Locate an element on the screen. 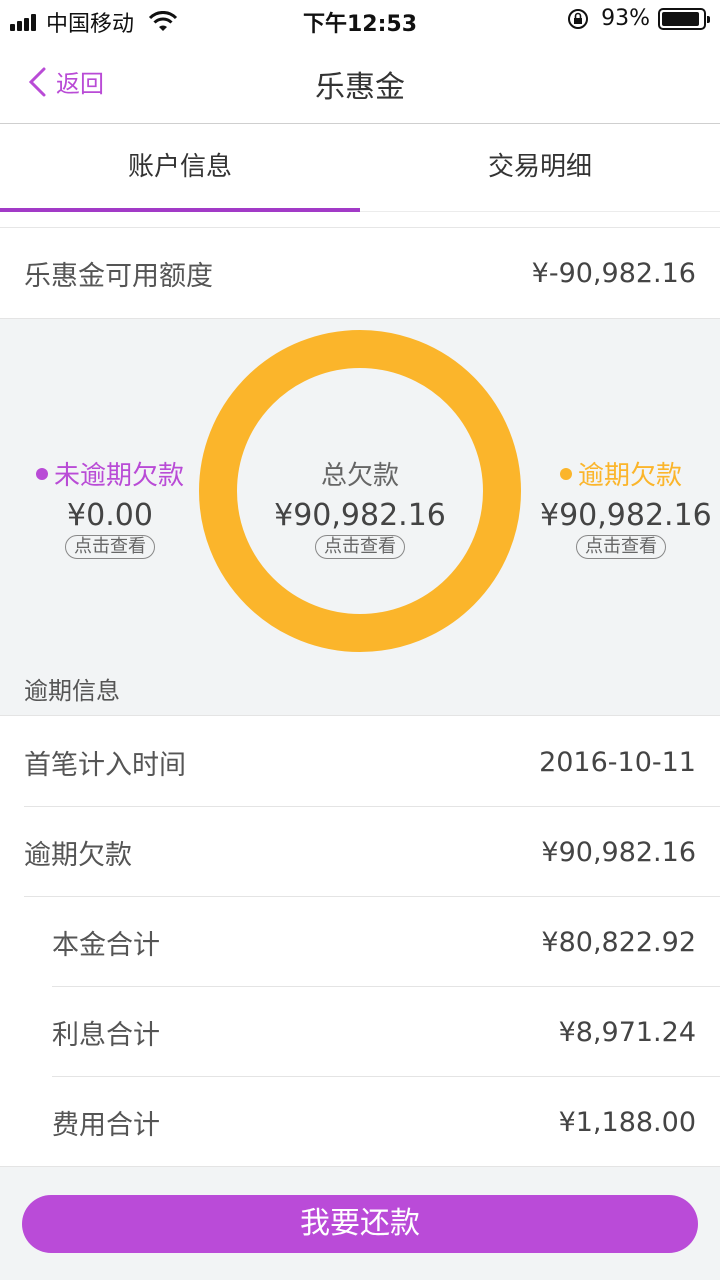 The height and width of the screenshot is (1280, 720). not-overdue-label-wrap: 未逾期欠款 is located at coordinates (110, 473).